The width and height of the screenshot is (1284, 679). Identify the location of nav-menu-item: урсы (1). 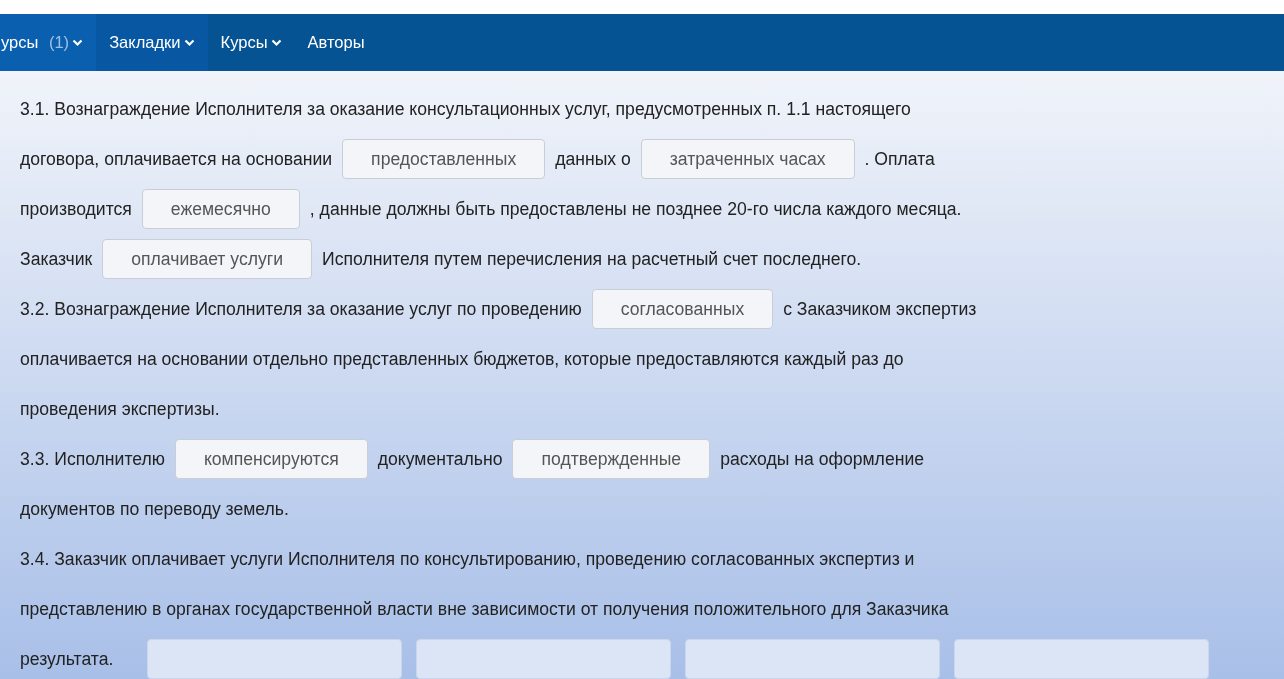
(48, 42).